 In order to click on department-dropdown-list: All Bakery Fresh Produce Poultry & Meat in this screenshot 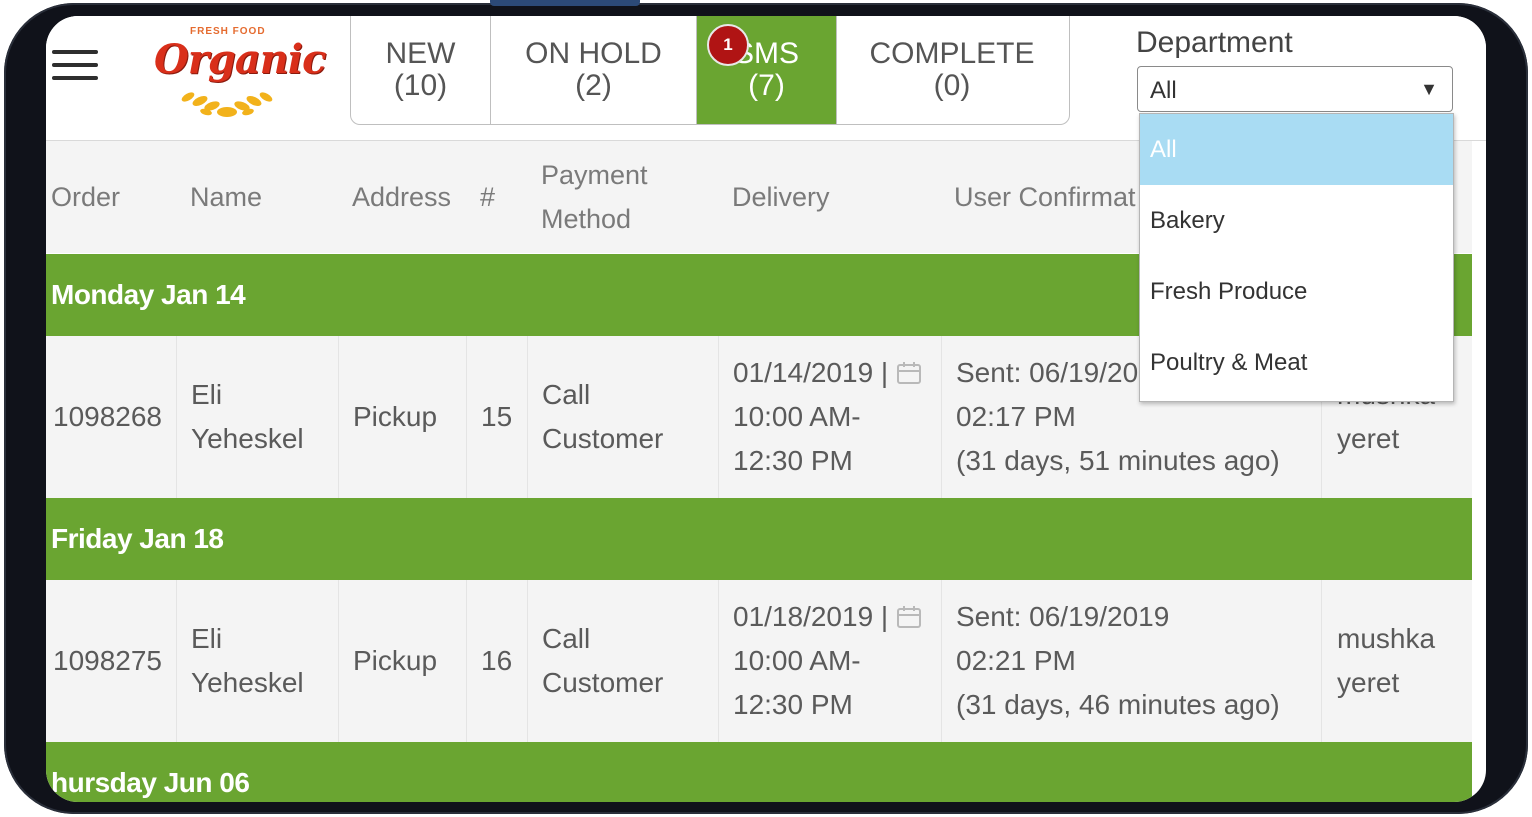, I will do `click(1296, 257)`.